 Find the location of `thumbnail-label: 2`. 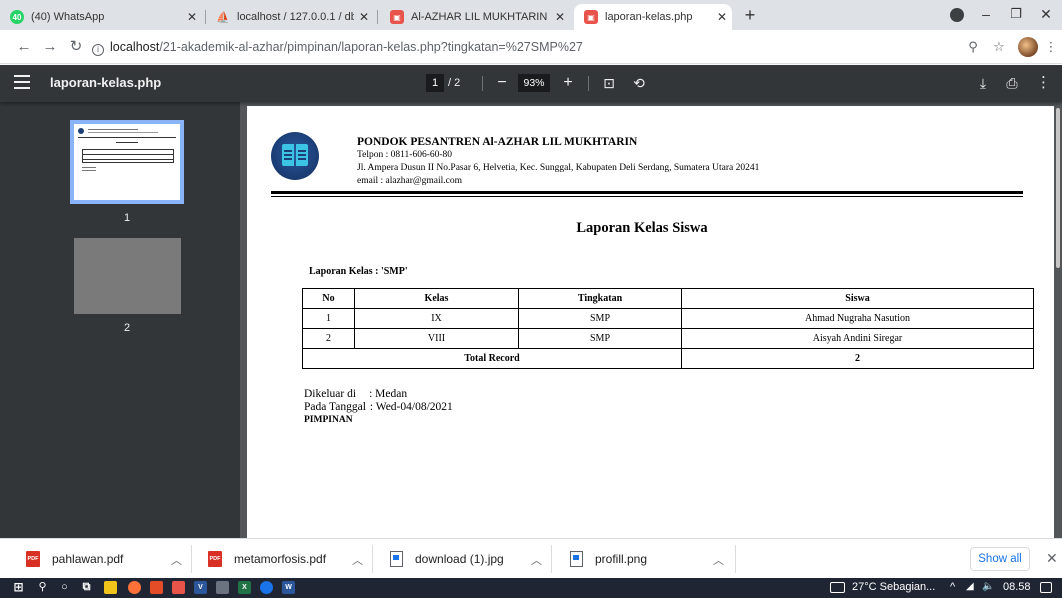

thumbnail-label: 2 is located at coordinates (127, 328).